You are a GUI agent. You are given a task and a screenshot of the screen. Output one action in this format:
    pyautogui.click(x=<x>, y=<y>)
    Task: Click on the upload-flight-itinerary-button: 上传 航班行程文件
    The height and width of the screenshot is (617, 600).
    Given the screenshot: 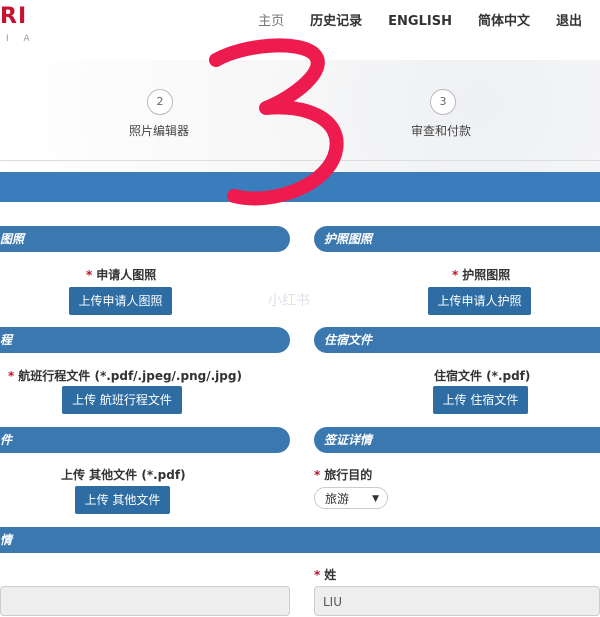 What is the action you would take?
    pyautogui.click(x=122, y=400)
    